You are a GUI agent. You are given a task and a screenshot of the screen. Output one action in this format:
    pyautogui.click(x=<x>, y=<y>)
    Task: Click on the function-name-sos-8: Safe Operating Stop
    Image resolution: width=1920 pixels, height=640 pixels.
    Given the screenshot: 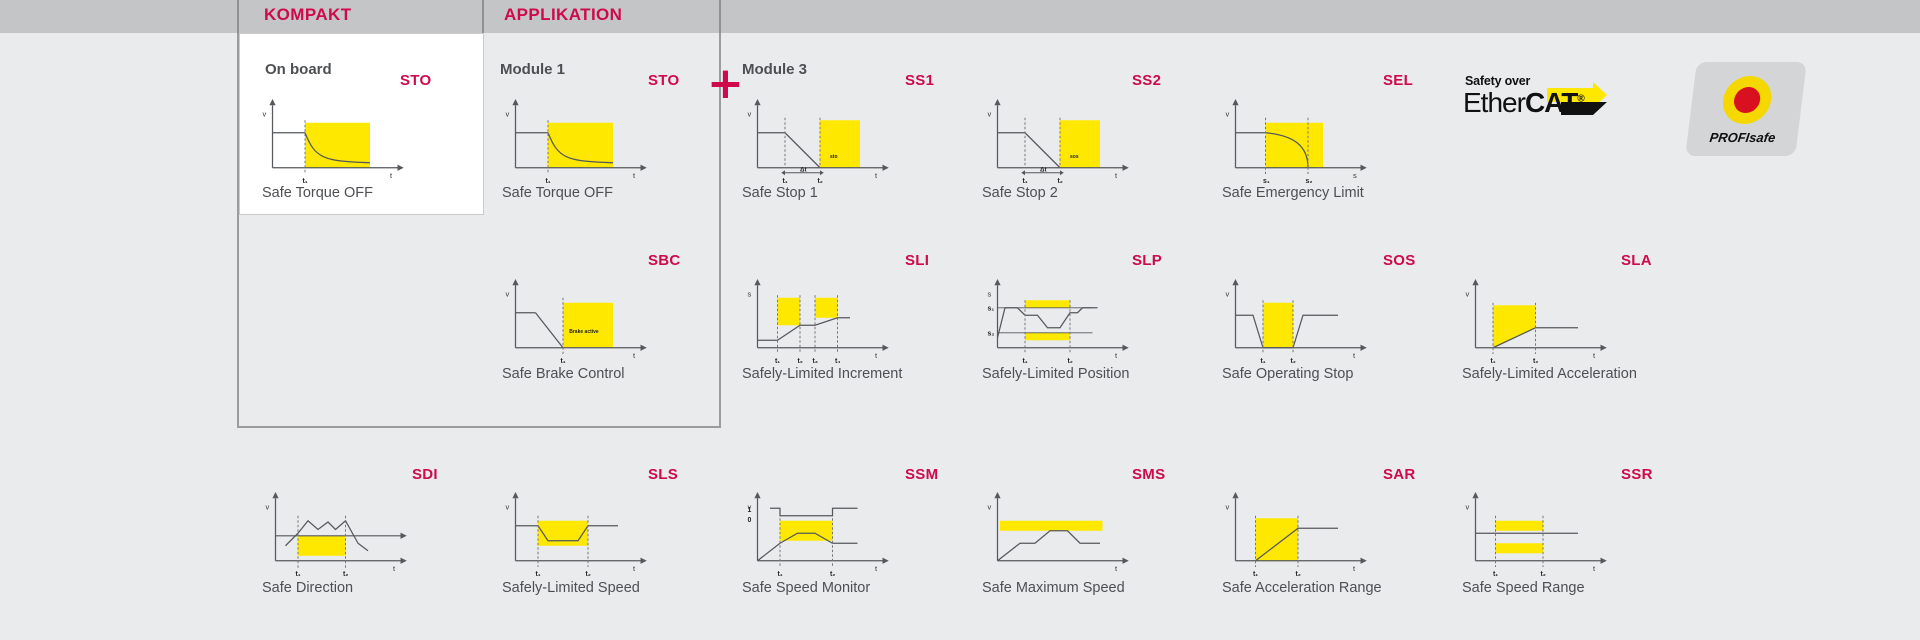 What is the action you would take?
    pyautogui.click(x=1288, y=374)
    